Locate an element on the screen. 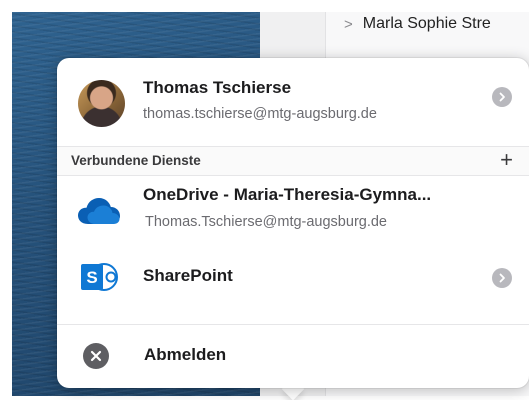  add-service-button: + is located at coordinates (506, 160).